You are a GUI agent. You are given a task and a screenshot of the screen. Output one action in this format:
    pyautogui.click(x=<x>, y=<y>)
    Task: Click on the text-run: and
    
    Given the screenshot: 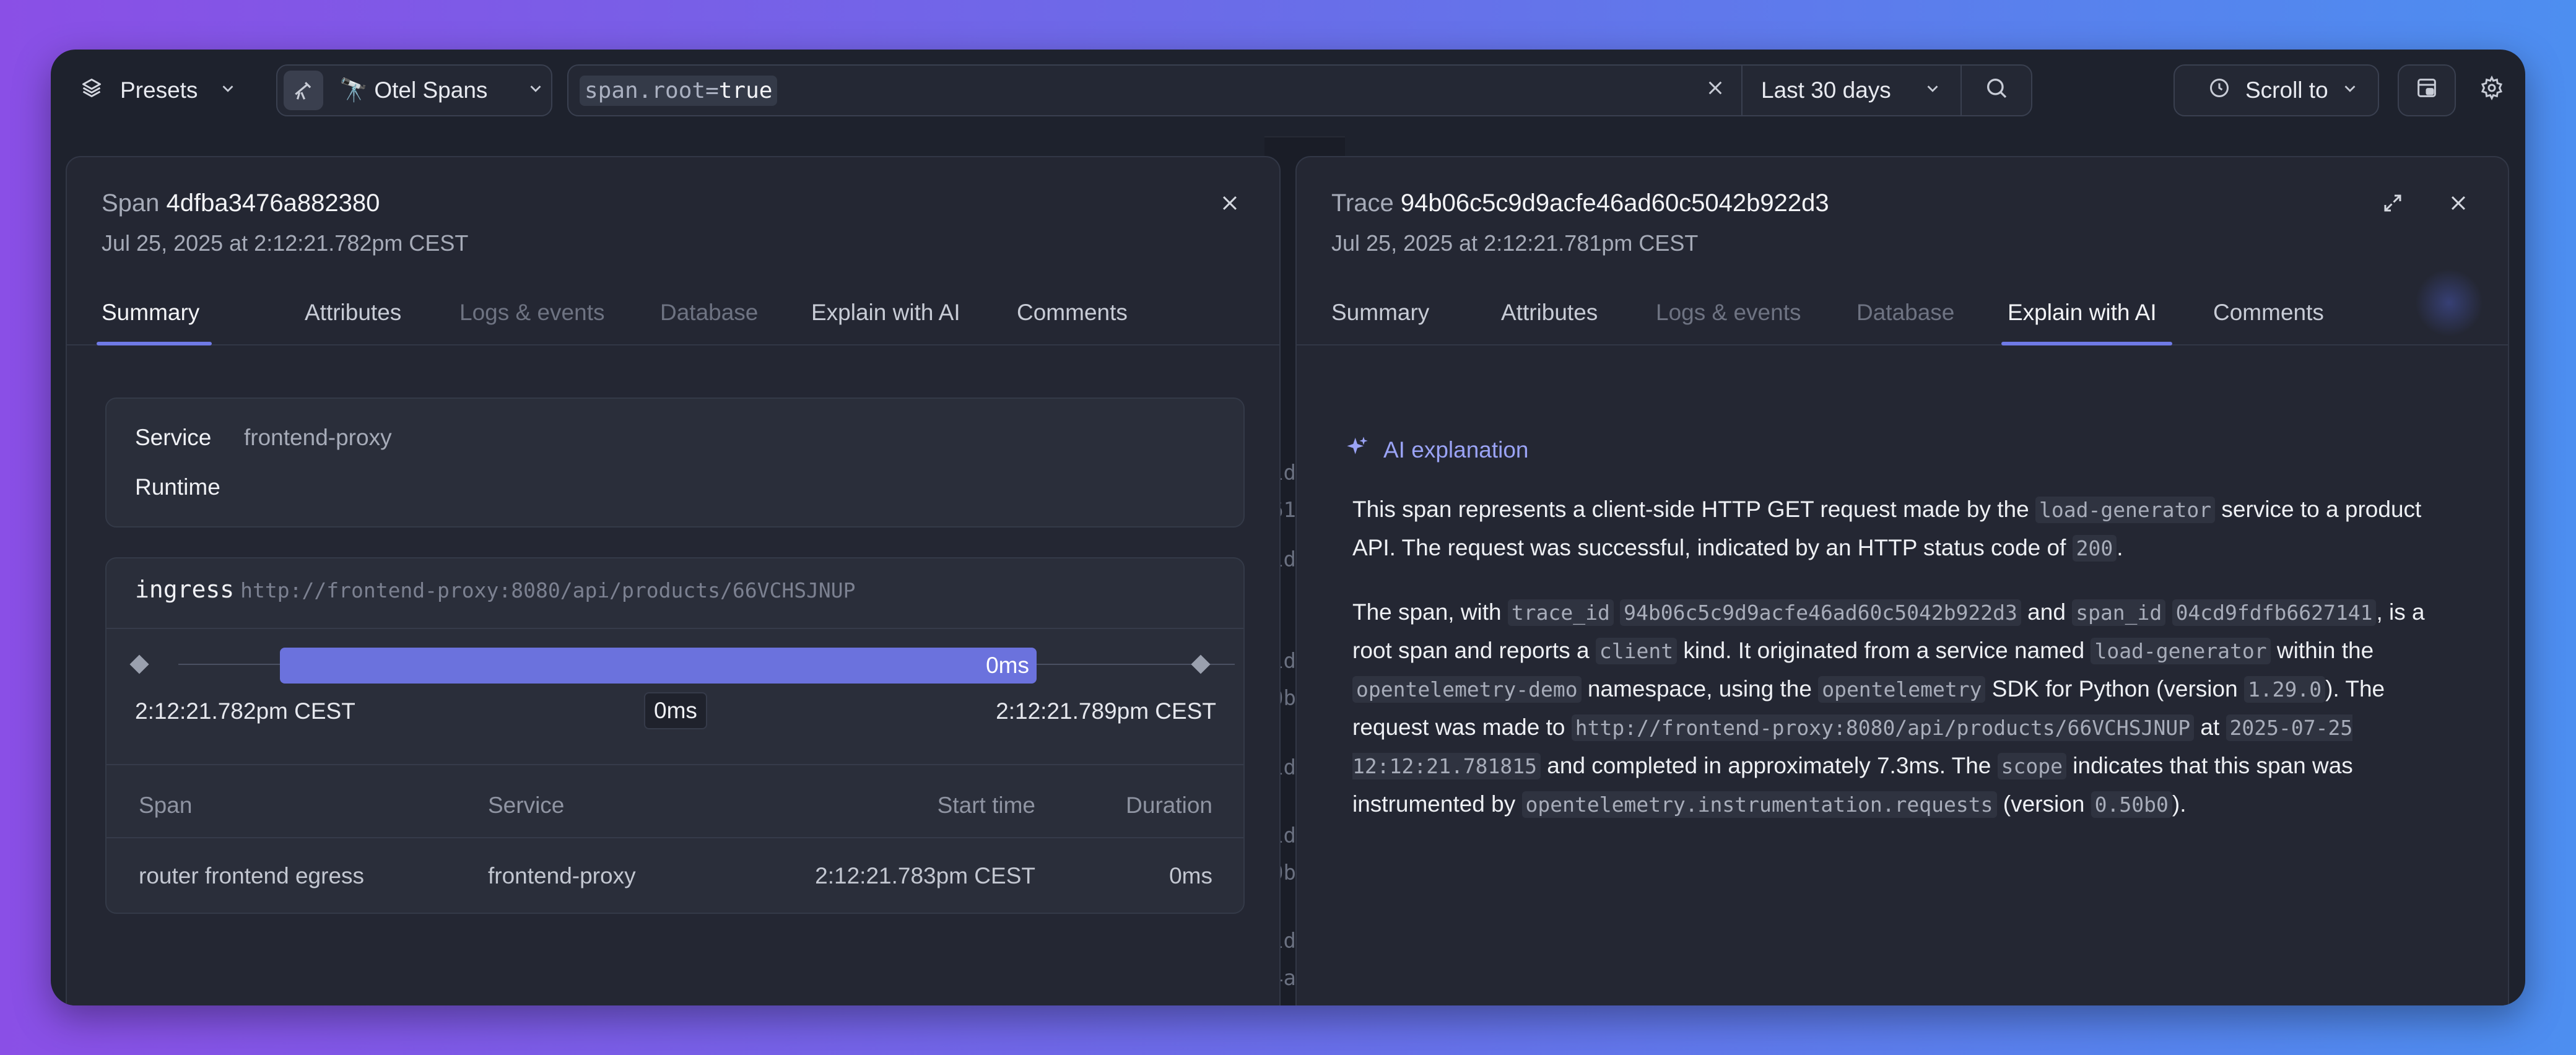 What is the action you would take?
    pyautogui.click(x=2047, y=612)
    